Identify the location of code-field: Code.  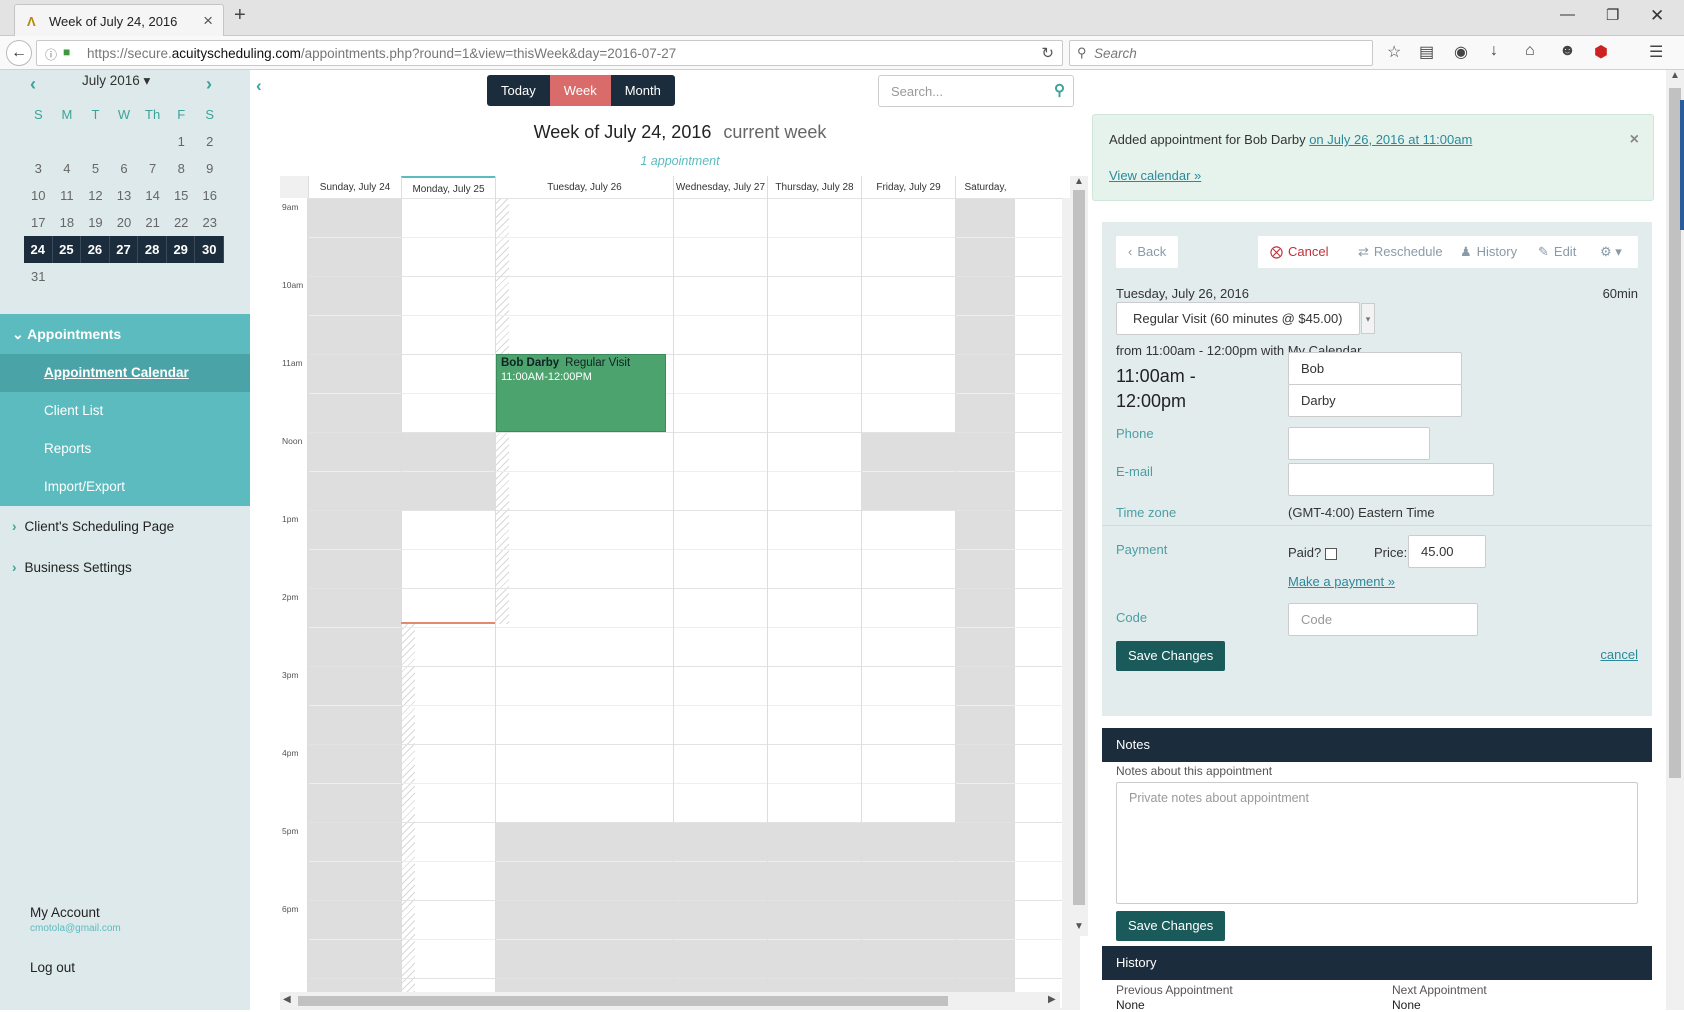
(1383, 619).